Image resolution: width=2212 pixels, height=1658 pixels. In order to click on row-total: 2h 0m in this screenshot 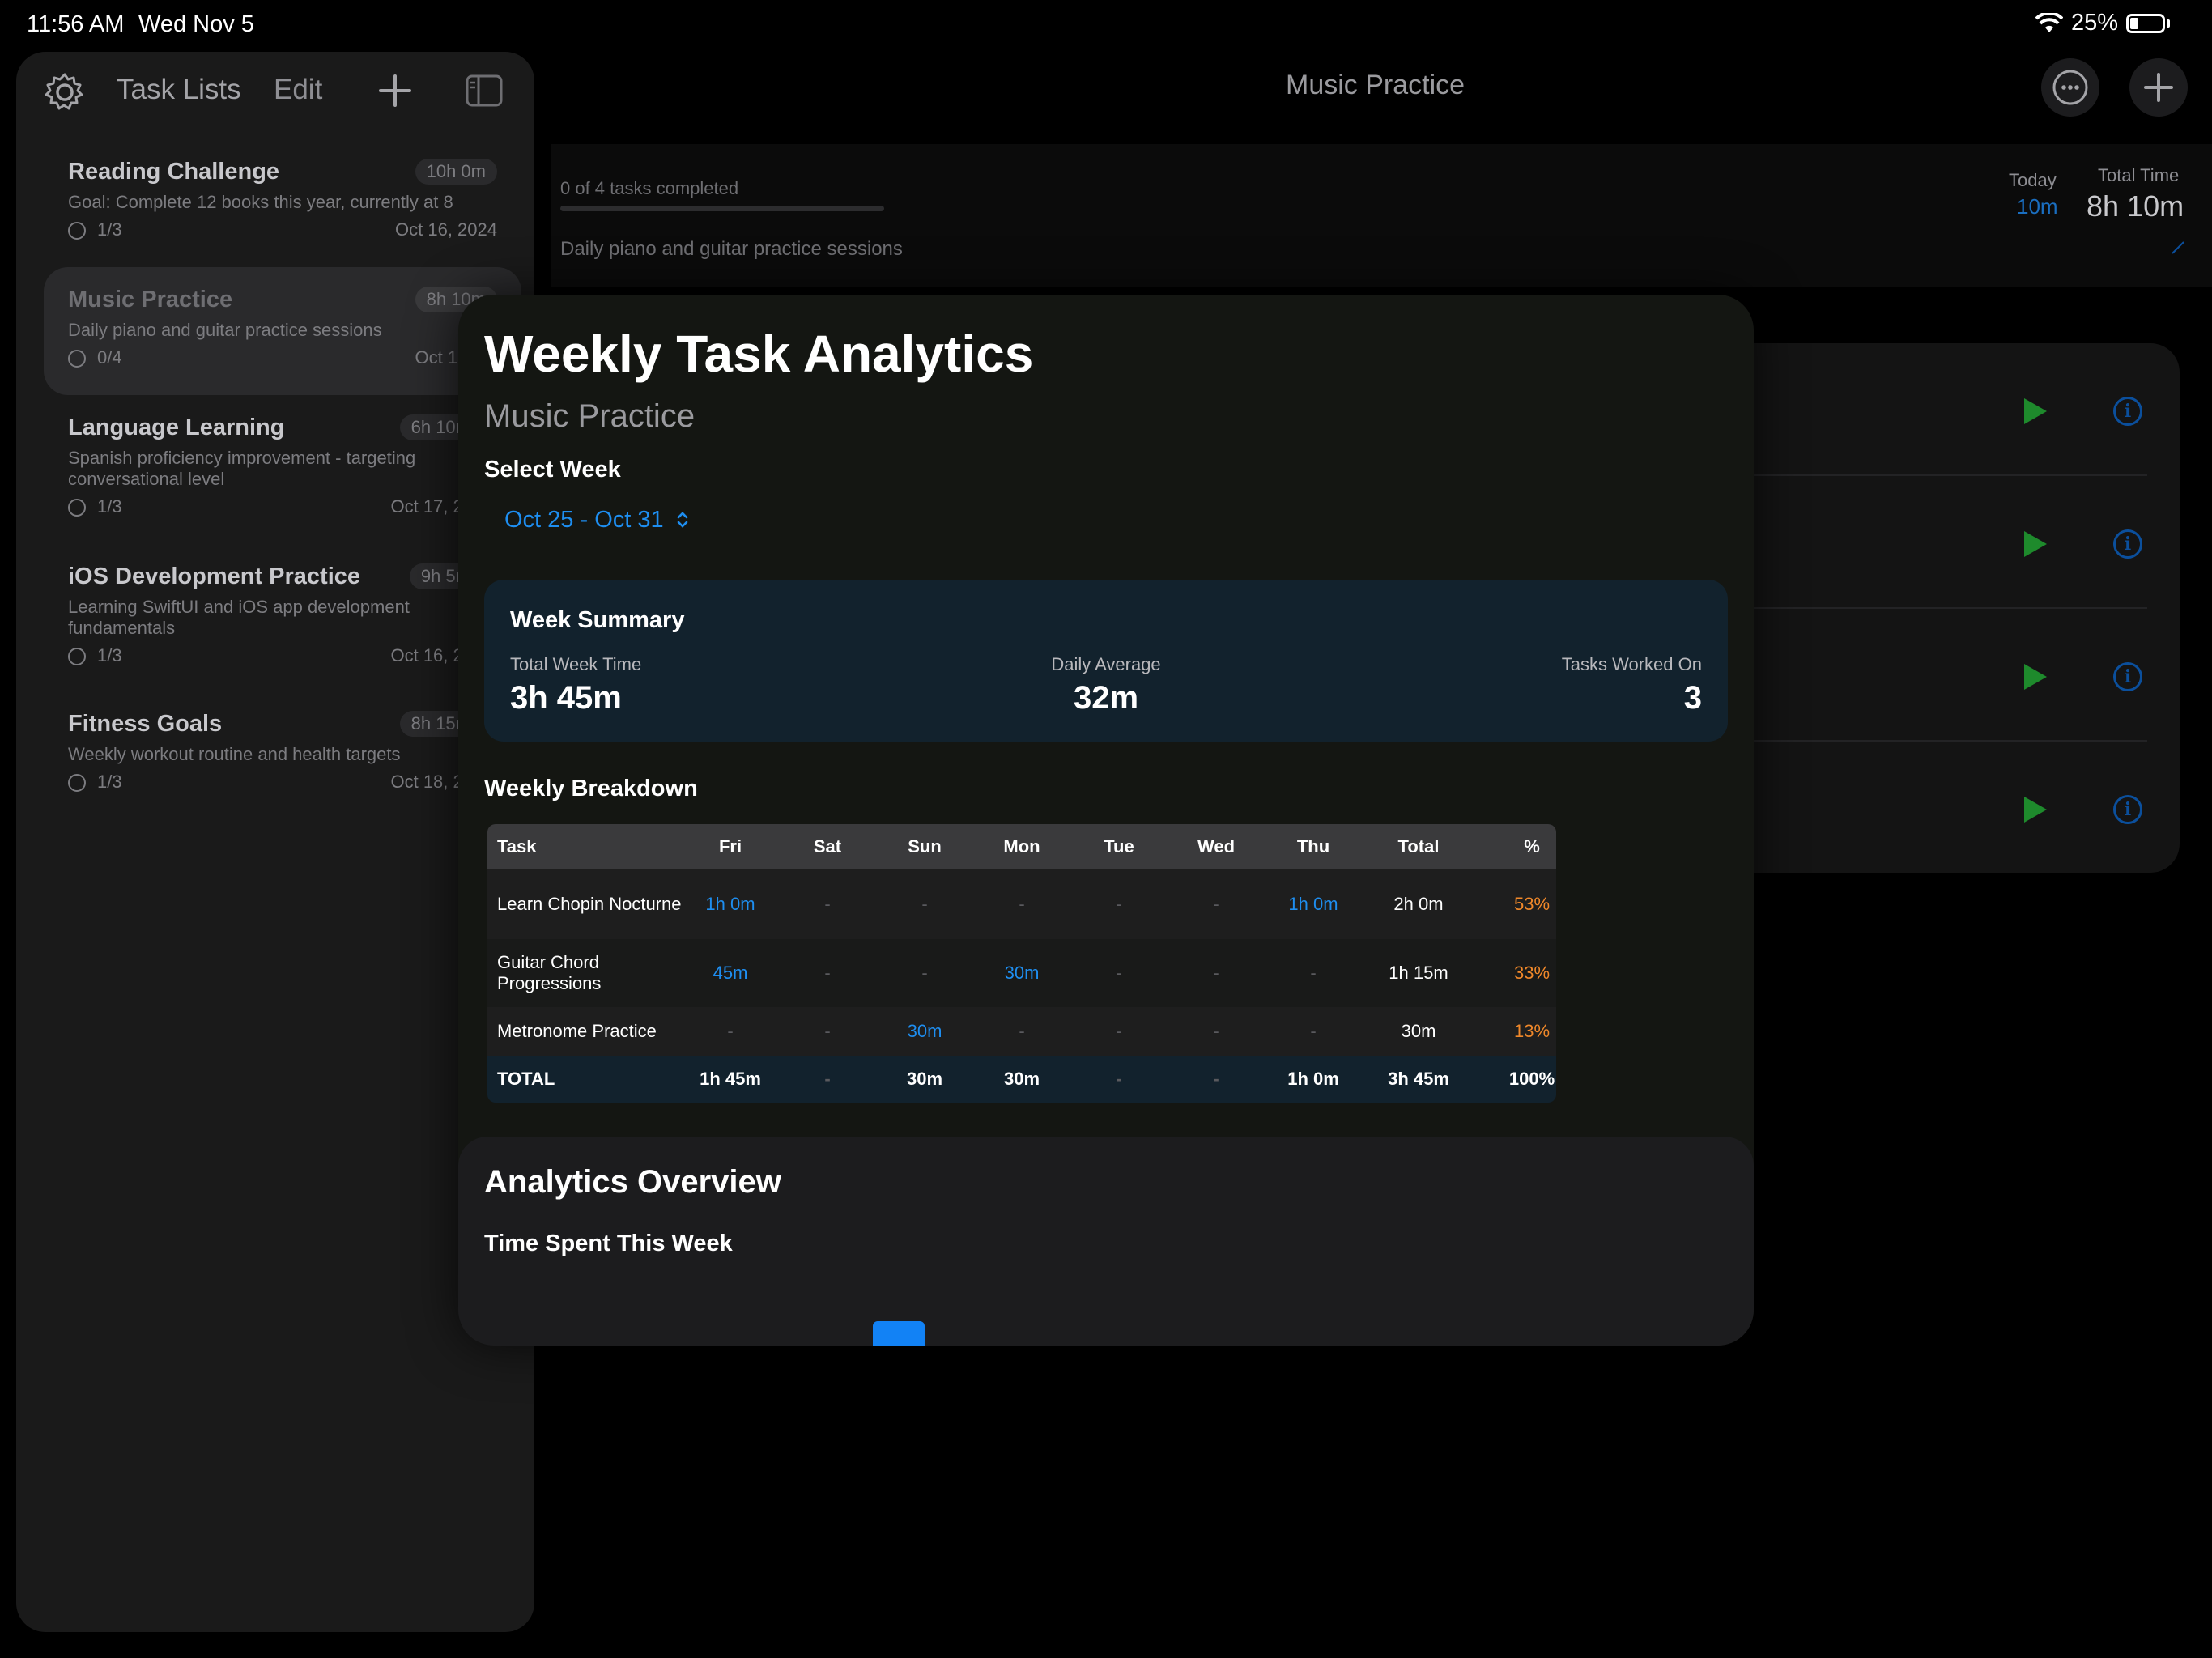, I will do `click(1419, 904)`.